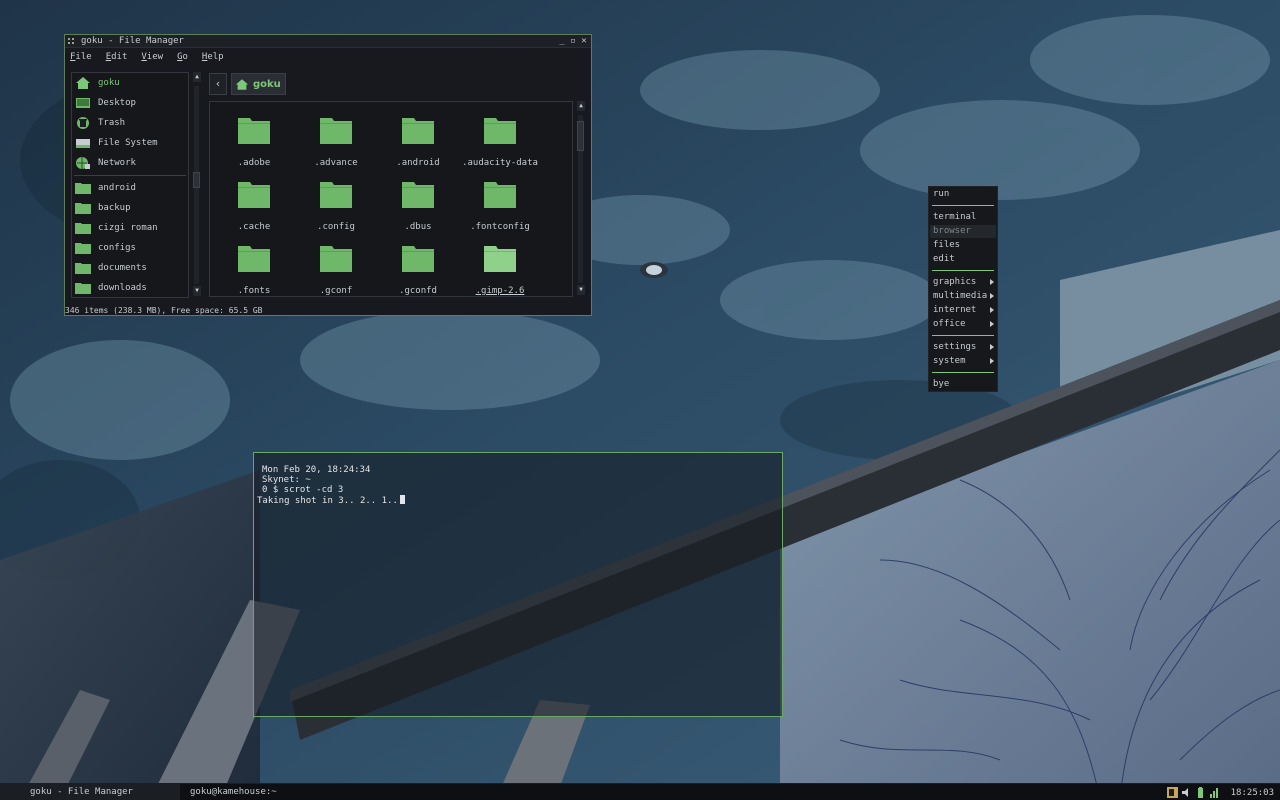  Describe the element at coordinates (218, 84) in the screenshot. I see `back-button: ‹` at that location.